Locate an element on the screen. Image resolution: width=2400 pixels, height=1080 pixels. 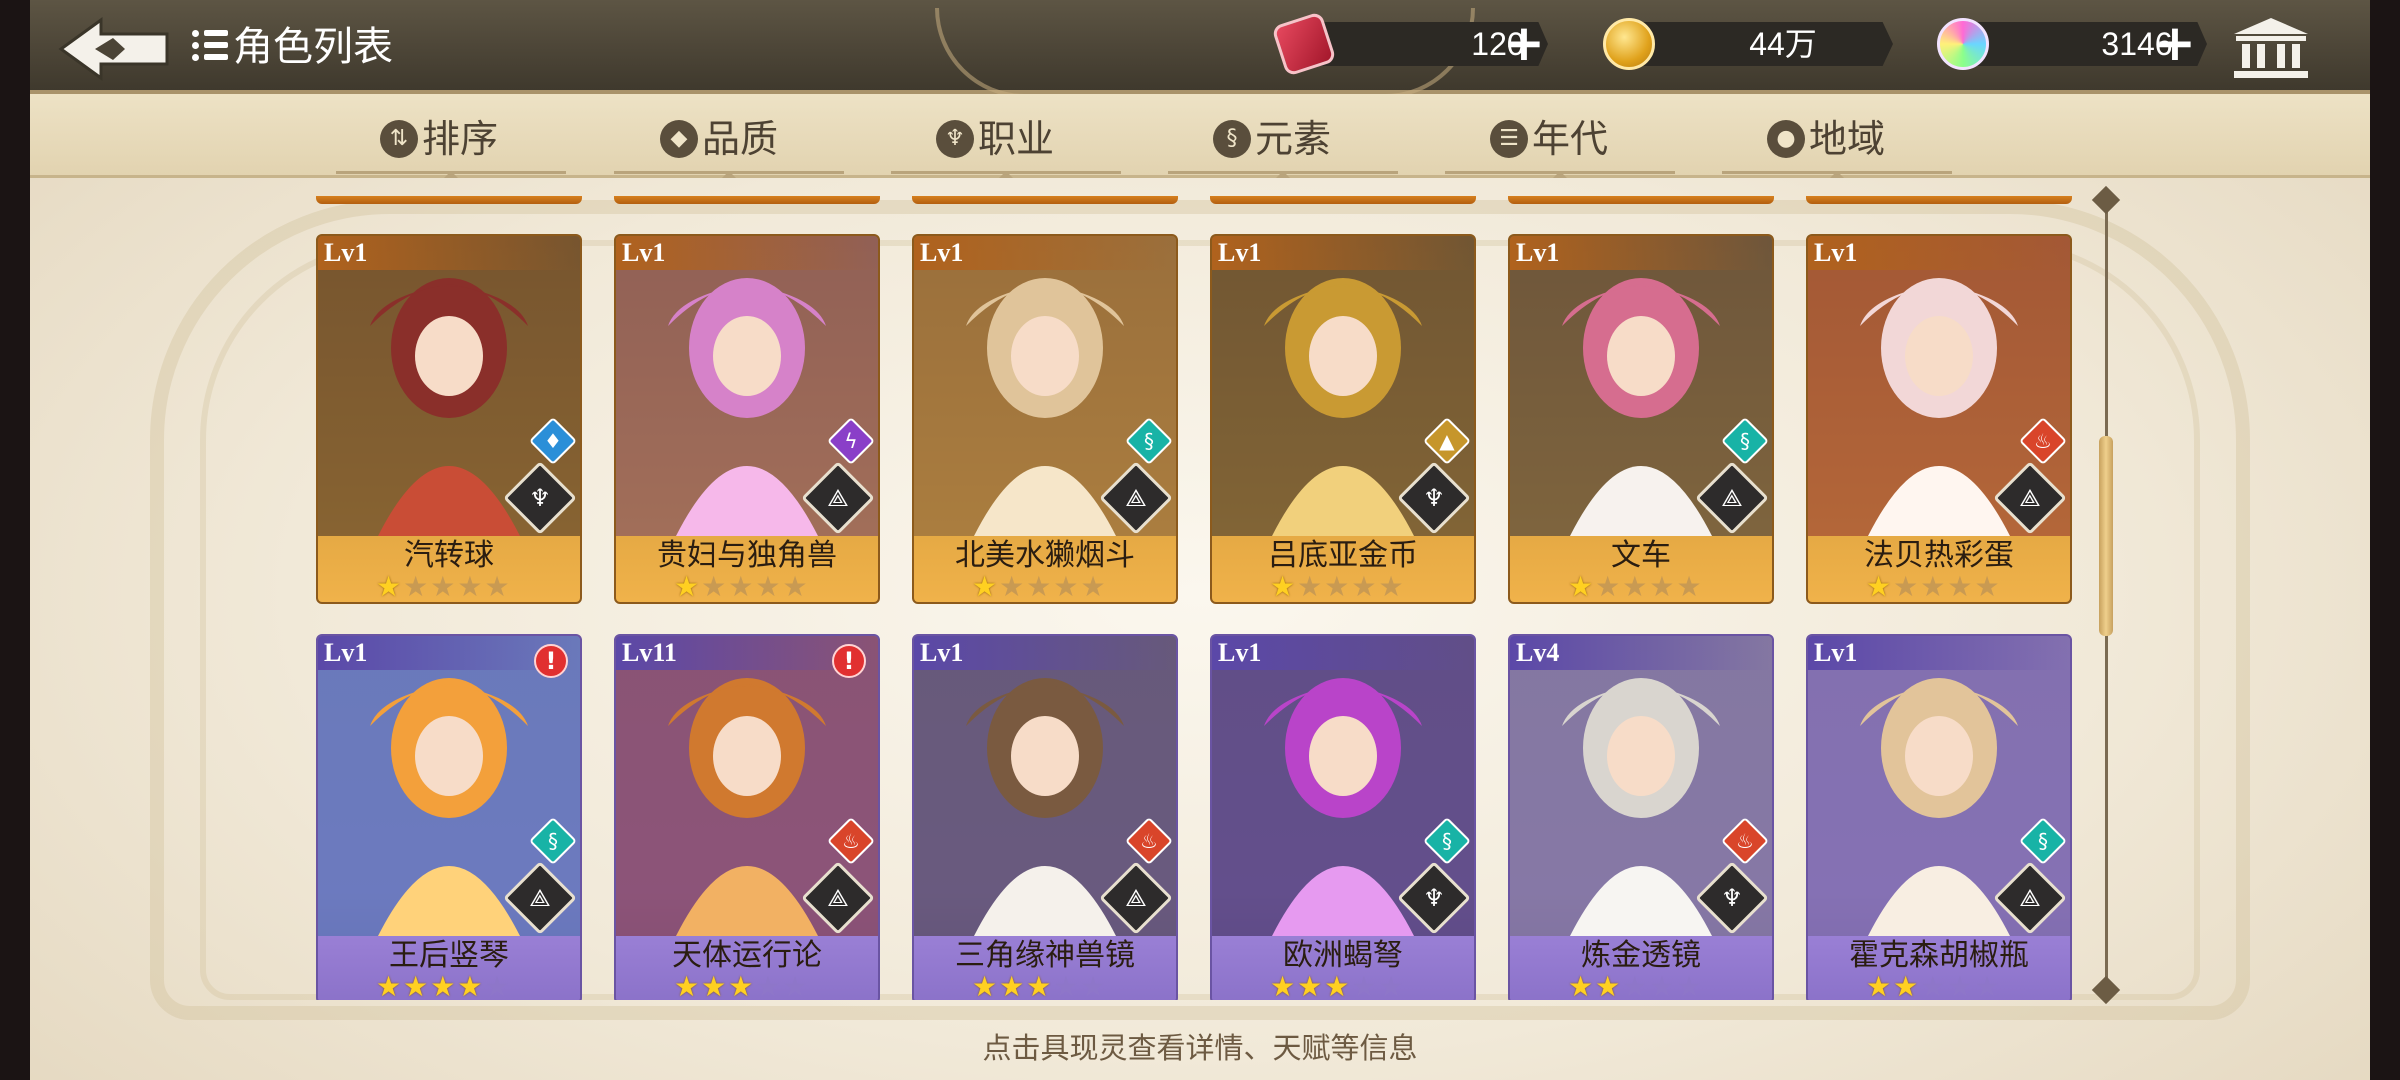
page-title: 角色列表 is located at coordinates (313, 47).